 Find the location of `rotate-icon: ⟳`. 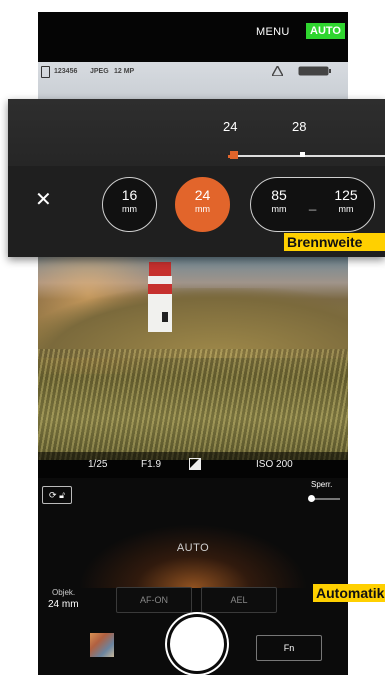

rotate-icon: ⟳ is located at coordinates (53, 495).